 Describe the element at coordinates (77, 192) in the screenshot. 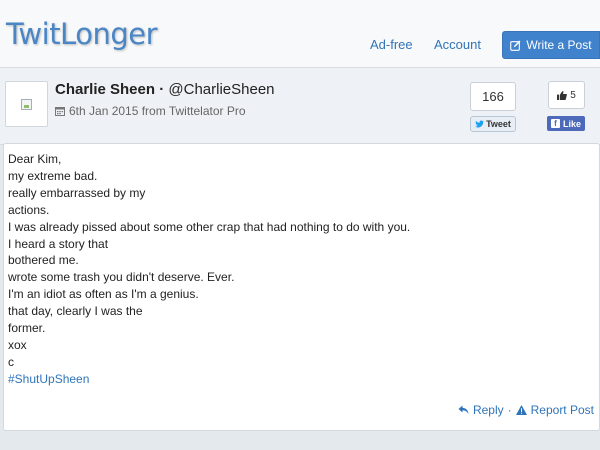

I see `post-line: really embarrassed by my` at that location.